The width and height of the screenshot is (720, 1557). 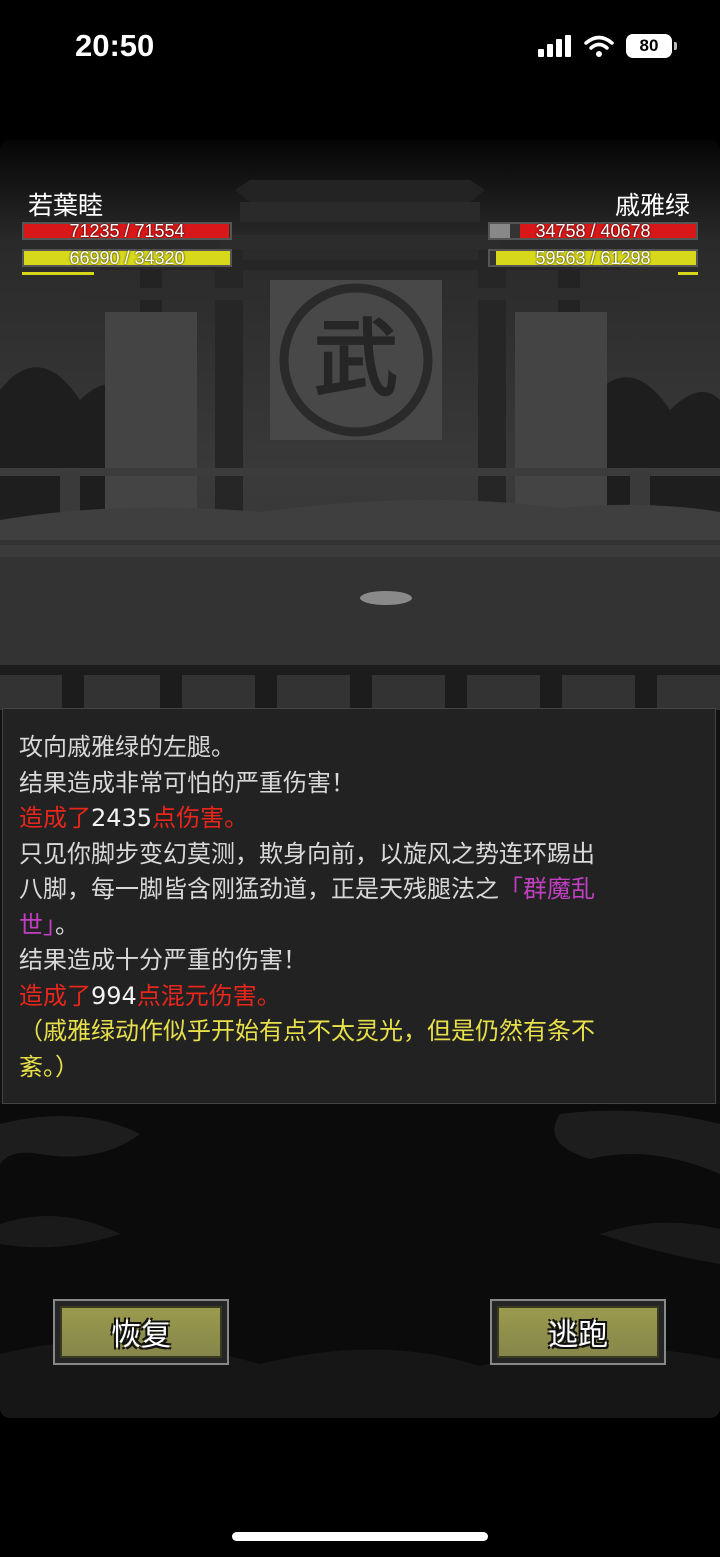 What do you see at coordinates (67, 924) in the screenshot?
I see `log-text: 。` at bounding box center [67, 924].